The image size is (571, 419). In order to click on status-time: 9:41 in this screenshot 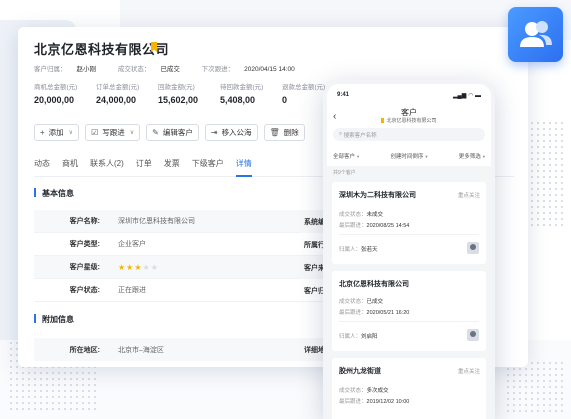, I will do `click(343, 95)`.